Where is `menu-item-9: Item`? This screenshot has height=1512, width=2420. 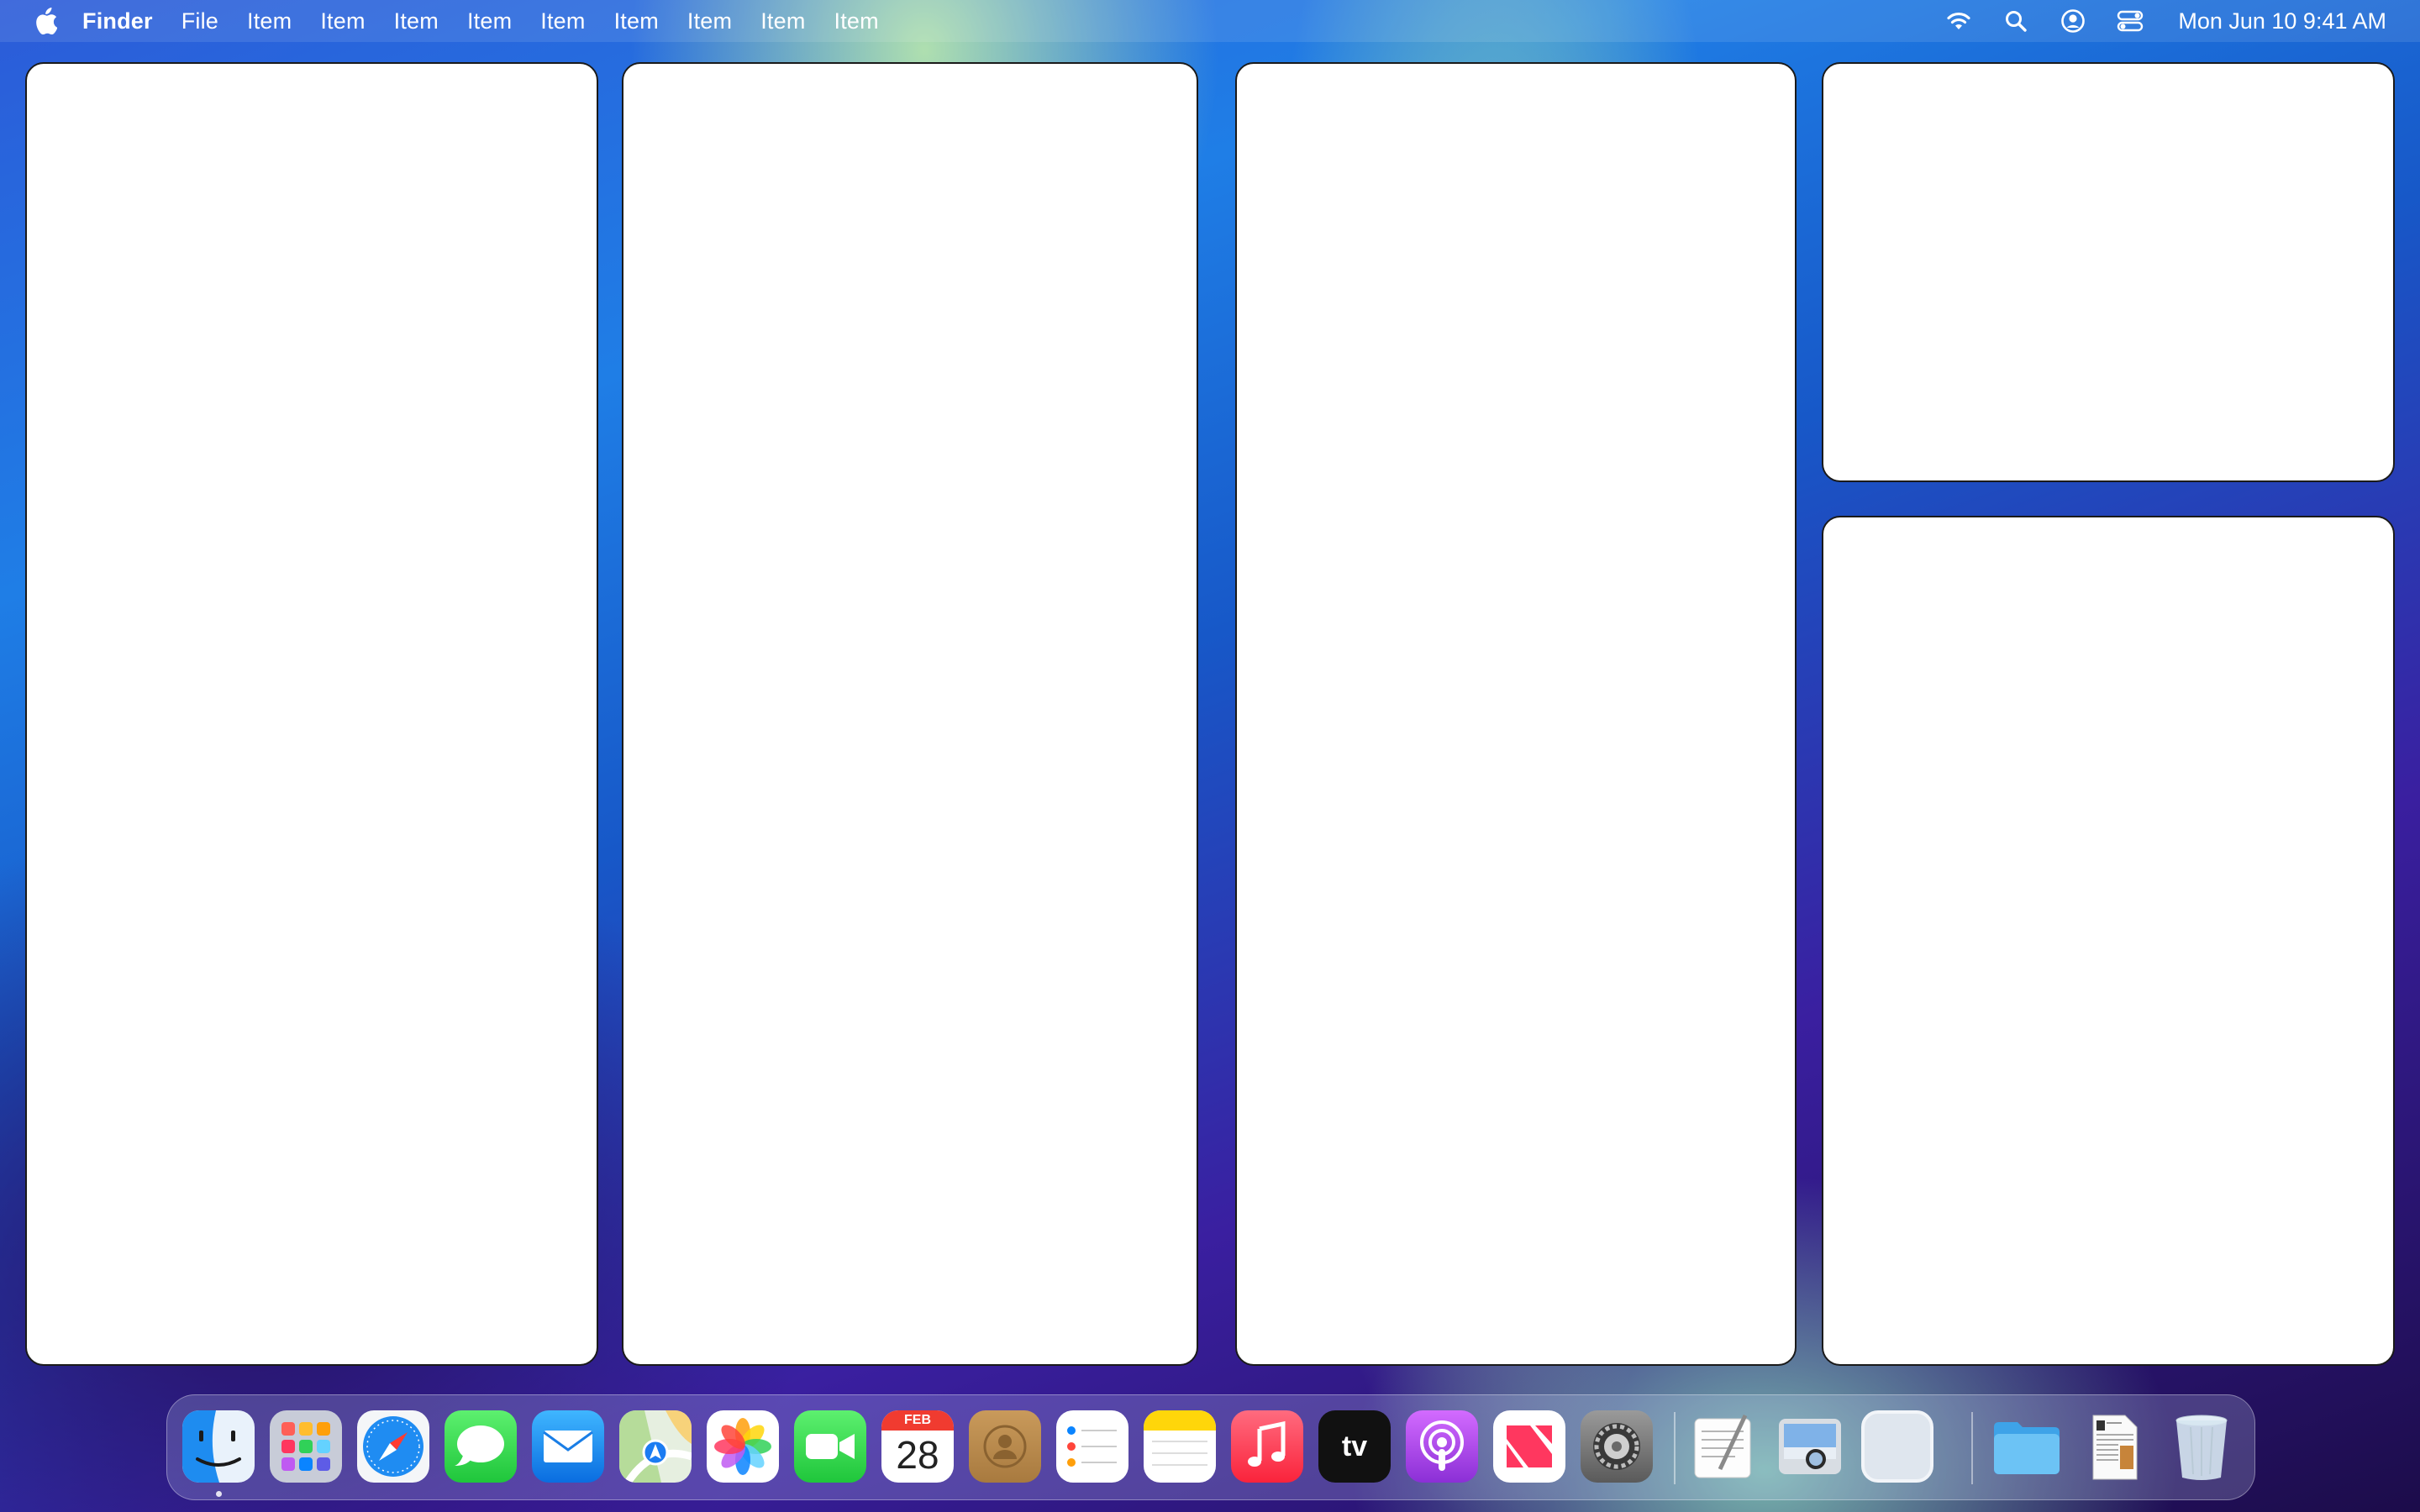
menu-item-9: Item is located at coordinates (856, 21).